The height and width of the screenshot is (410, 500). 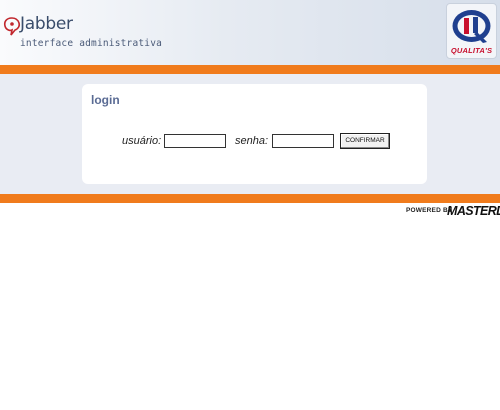 I want to click on username-label: usuário:, so click(x=142, y=141).